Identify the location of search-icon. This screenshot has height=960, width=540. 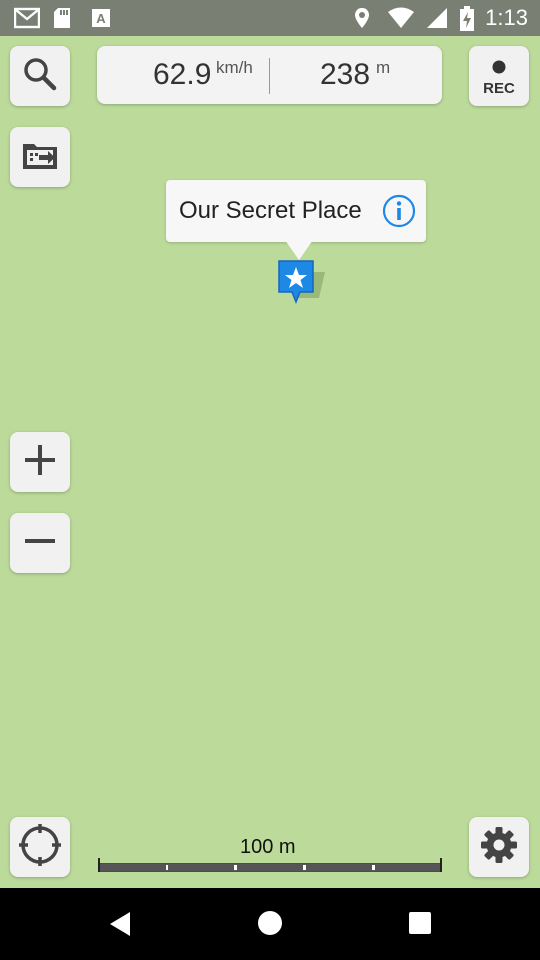
(40, 76).